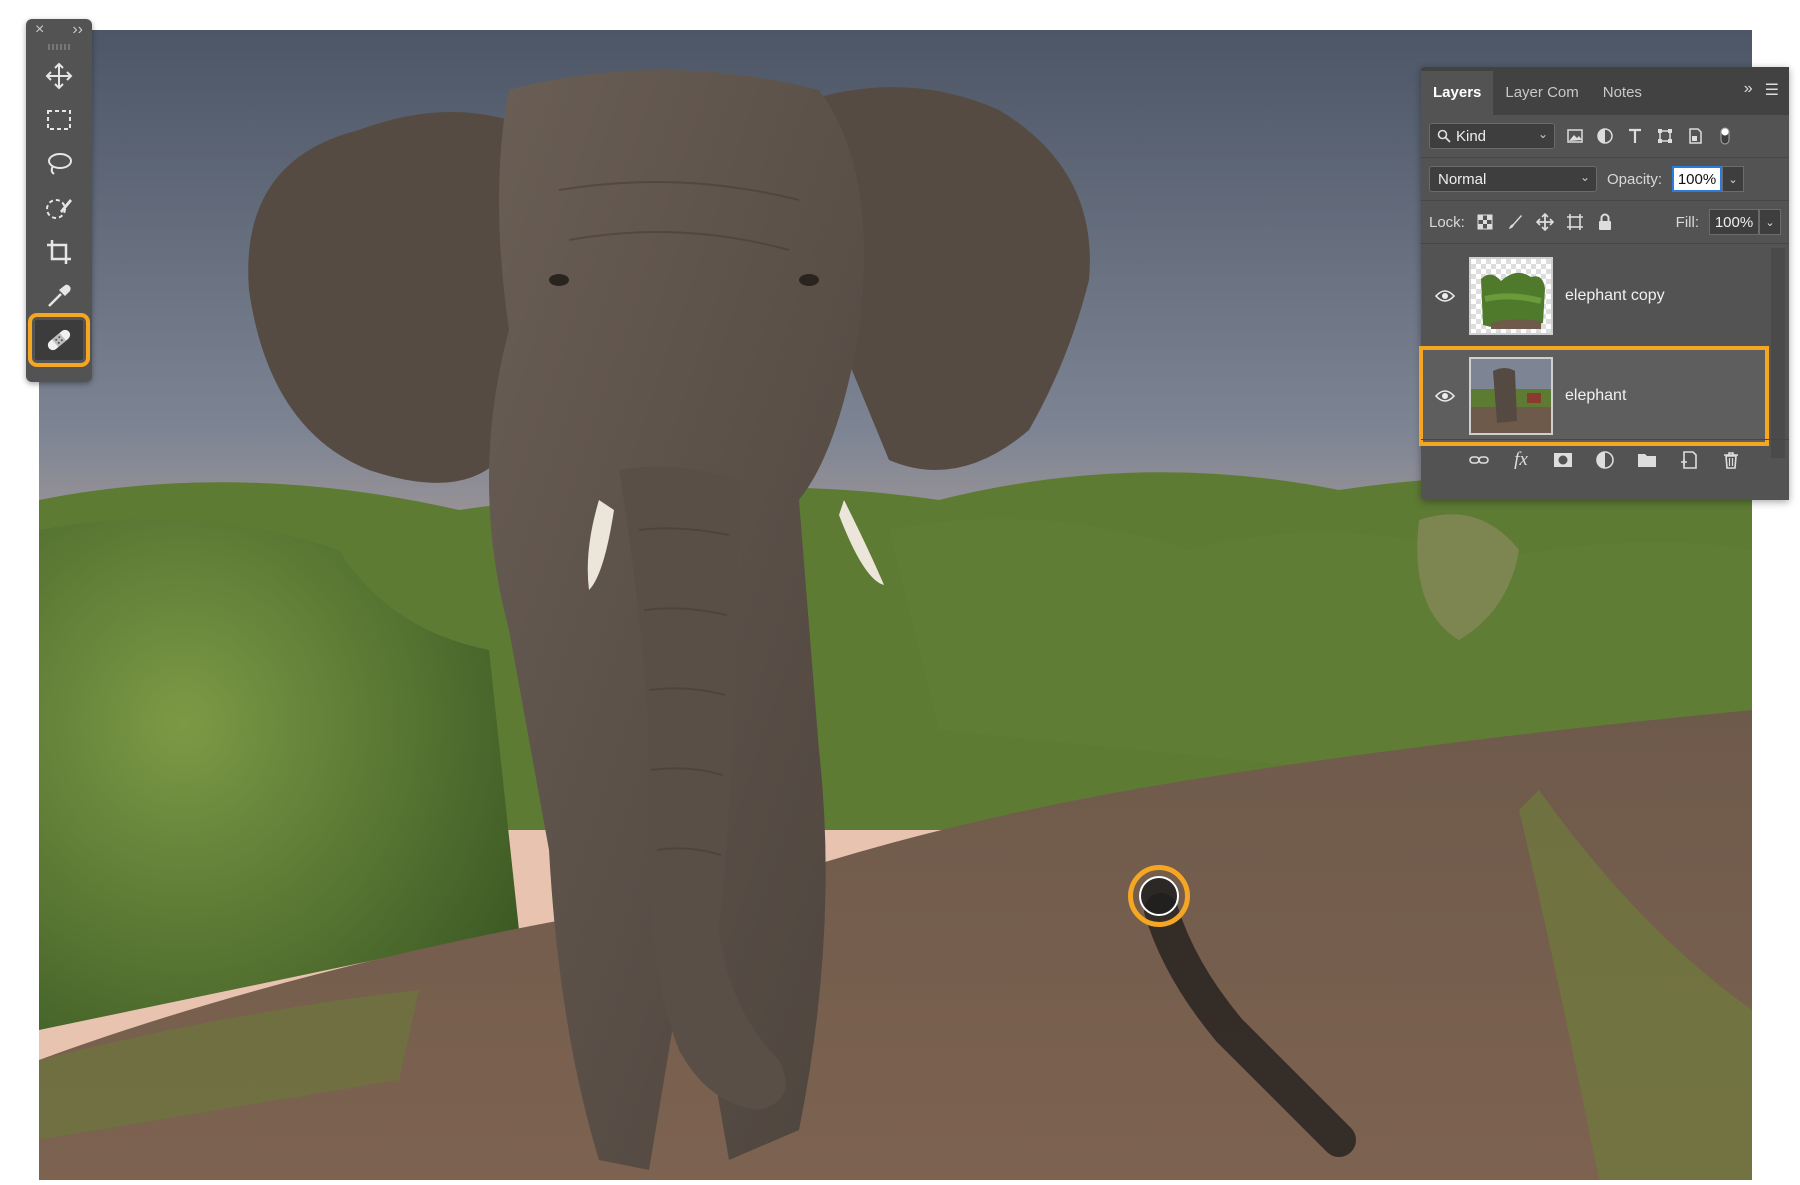 This screenshot has height=1185, width=1800. What do you see at coordinates (1457, 93) in the screenshot?
I see `tab-layers: Layers` at bounding box center [1457, 93].